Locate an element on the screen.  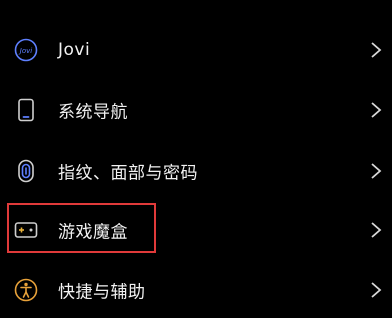
settings-item-label: 游戏魔盒 is located at coordinates (93, 232).